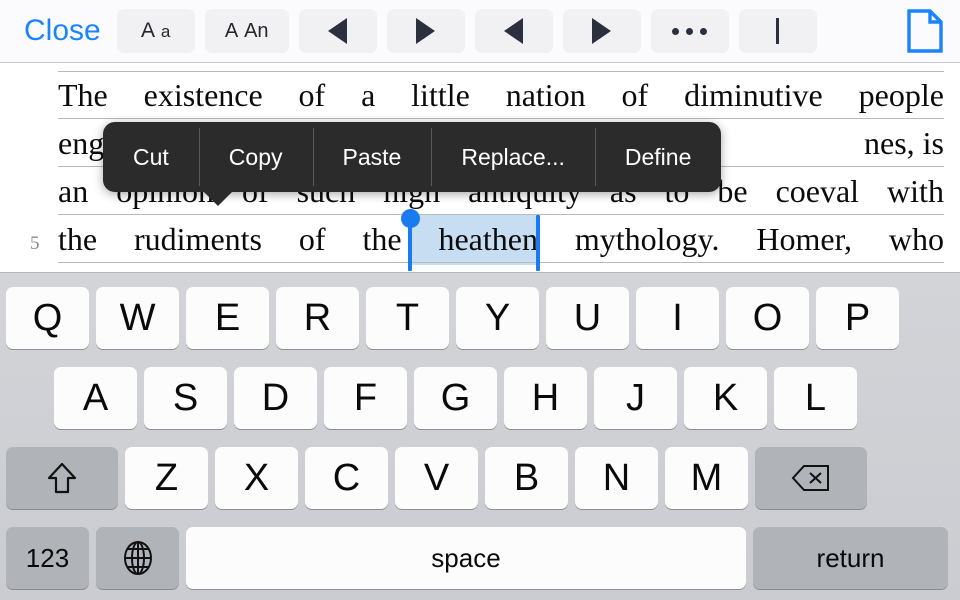 The height and width of the screenshot is (600, 960). I want to click on key-z: Z, so click(166, 478).